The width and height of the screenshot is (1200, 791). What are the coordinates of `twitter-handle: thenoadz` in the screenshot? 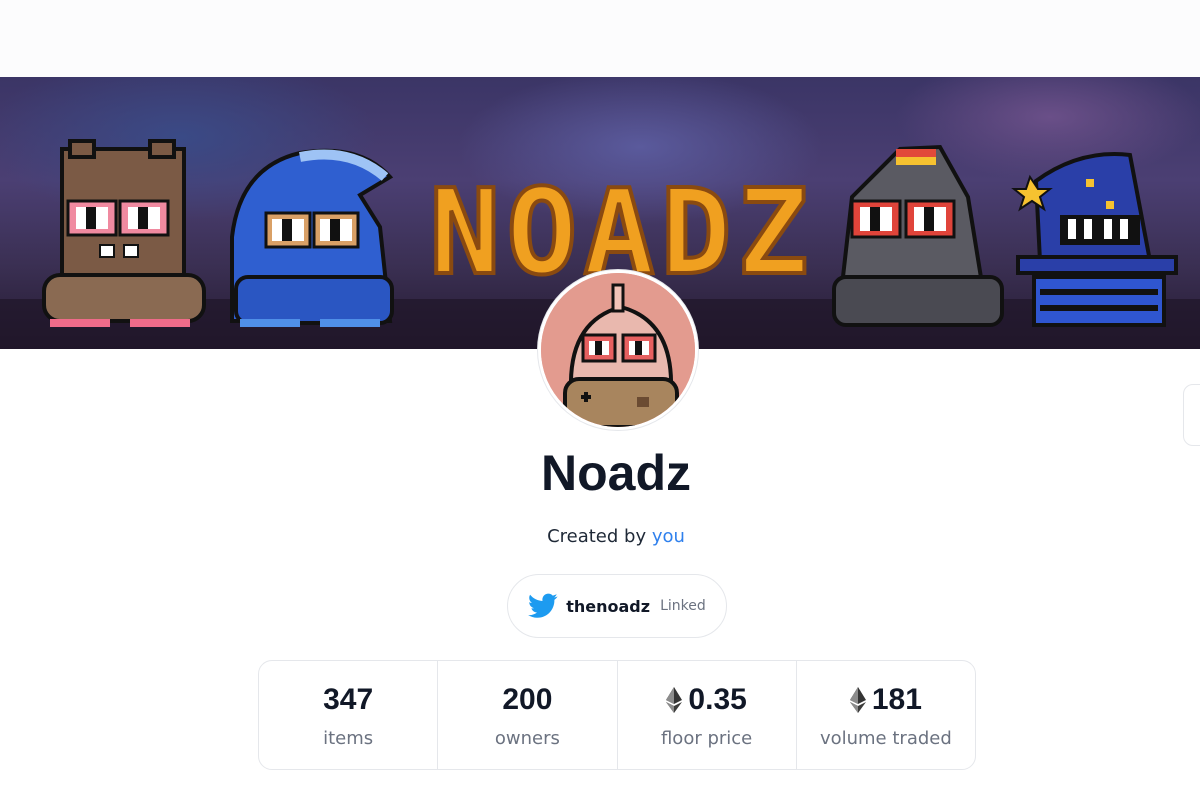 It's located at (608, 606).